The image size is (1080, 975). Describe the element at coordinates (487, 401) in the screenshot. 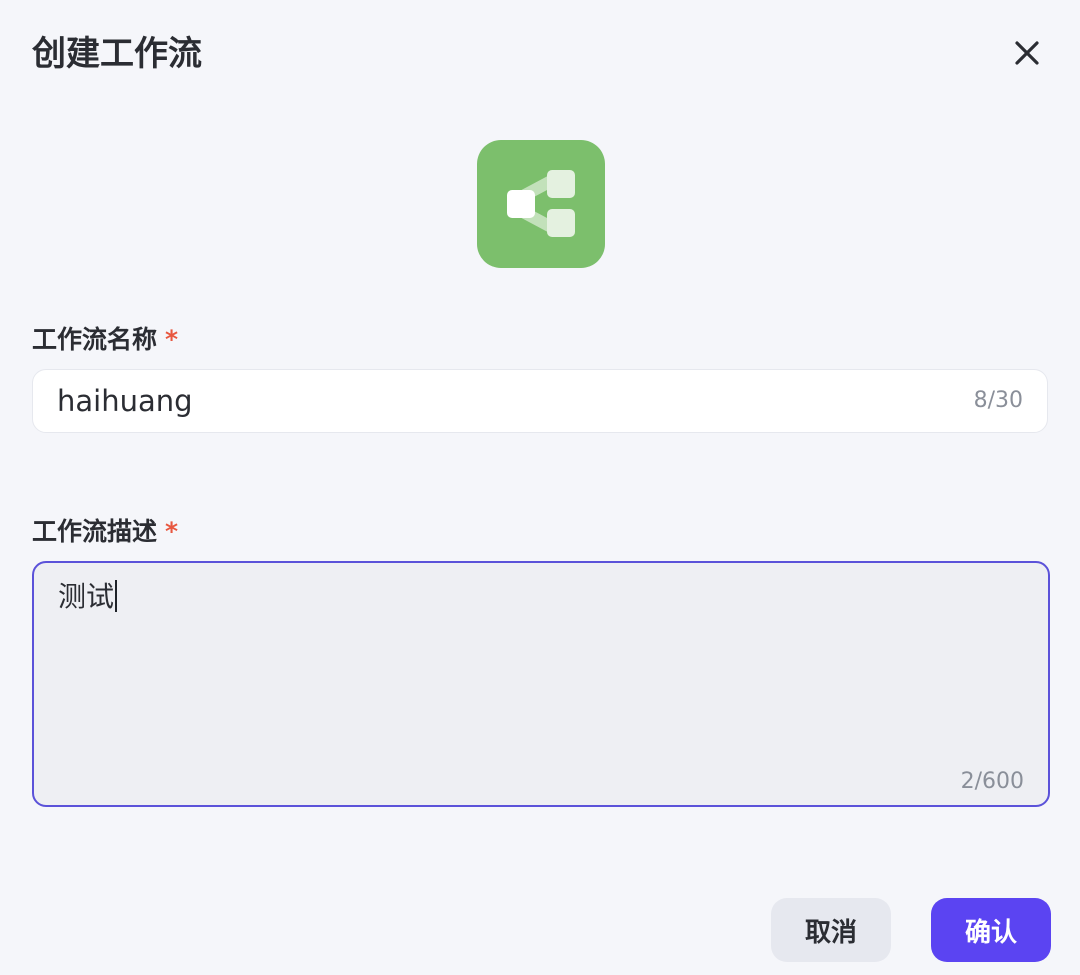

I see `workflow-name-input` at that location.